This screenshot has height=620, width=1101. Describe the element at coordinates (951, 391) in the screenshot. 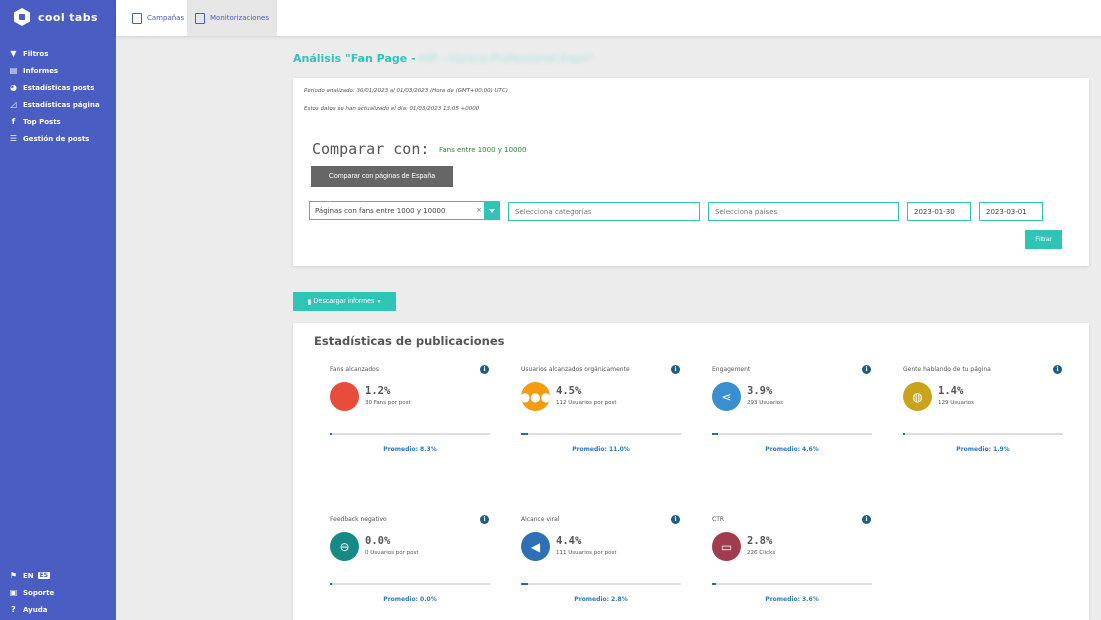

I see `stat-value: 1.4%` at that location.